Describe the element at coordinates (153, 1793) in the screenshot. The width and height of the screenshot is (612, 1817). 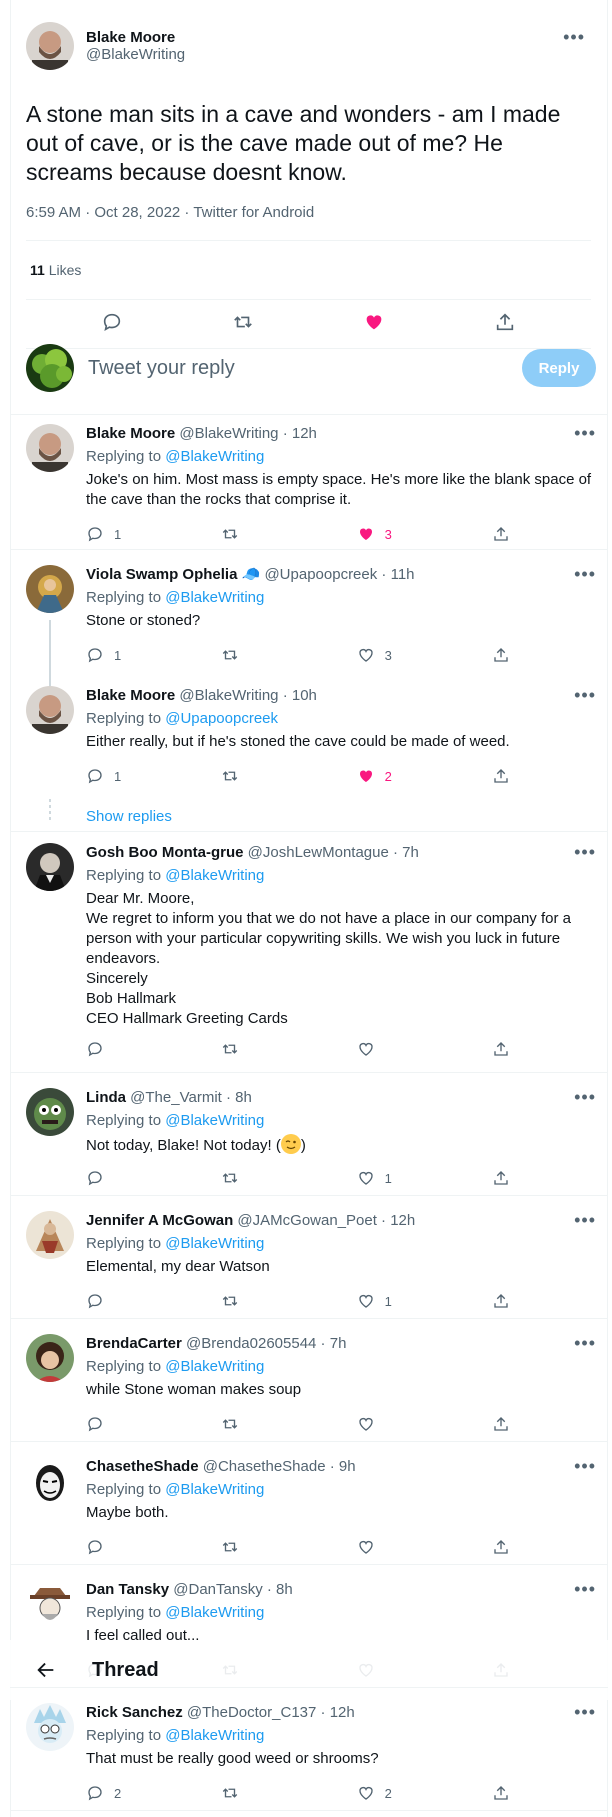
I see `reply-action: 2` at that location.